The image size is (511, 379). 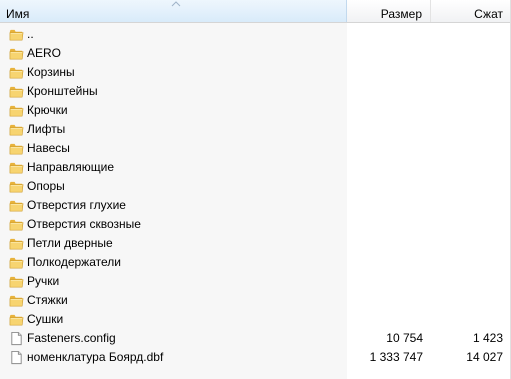 I want to click on column-header-size: Размер, so click(x=389, y=11).